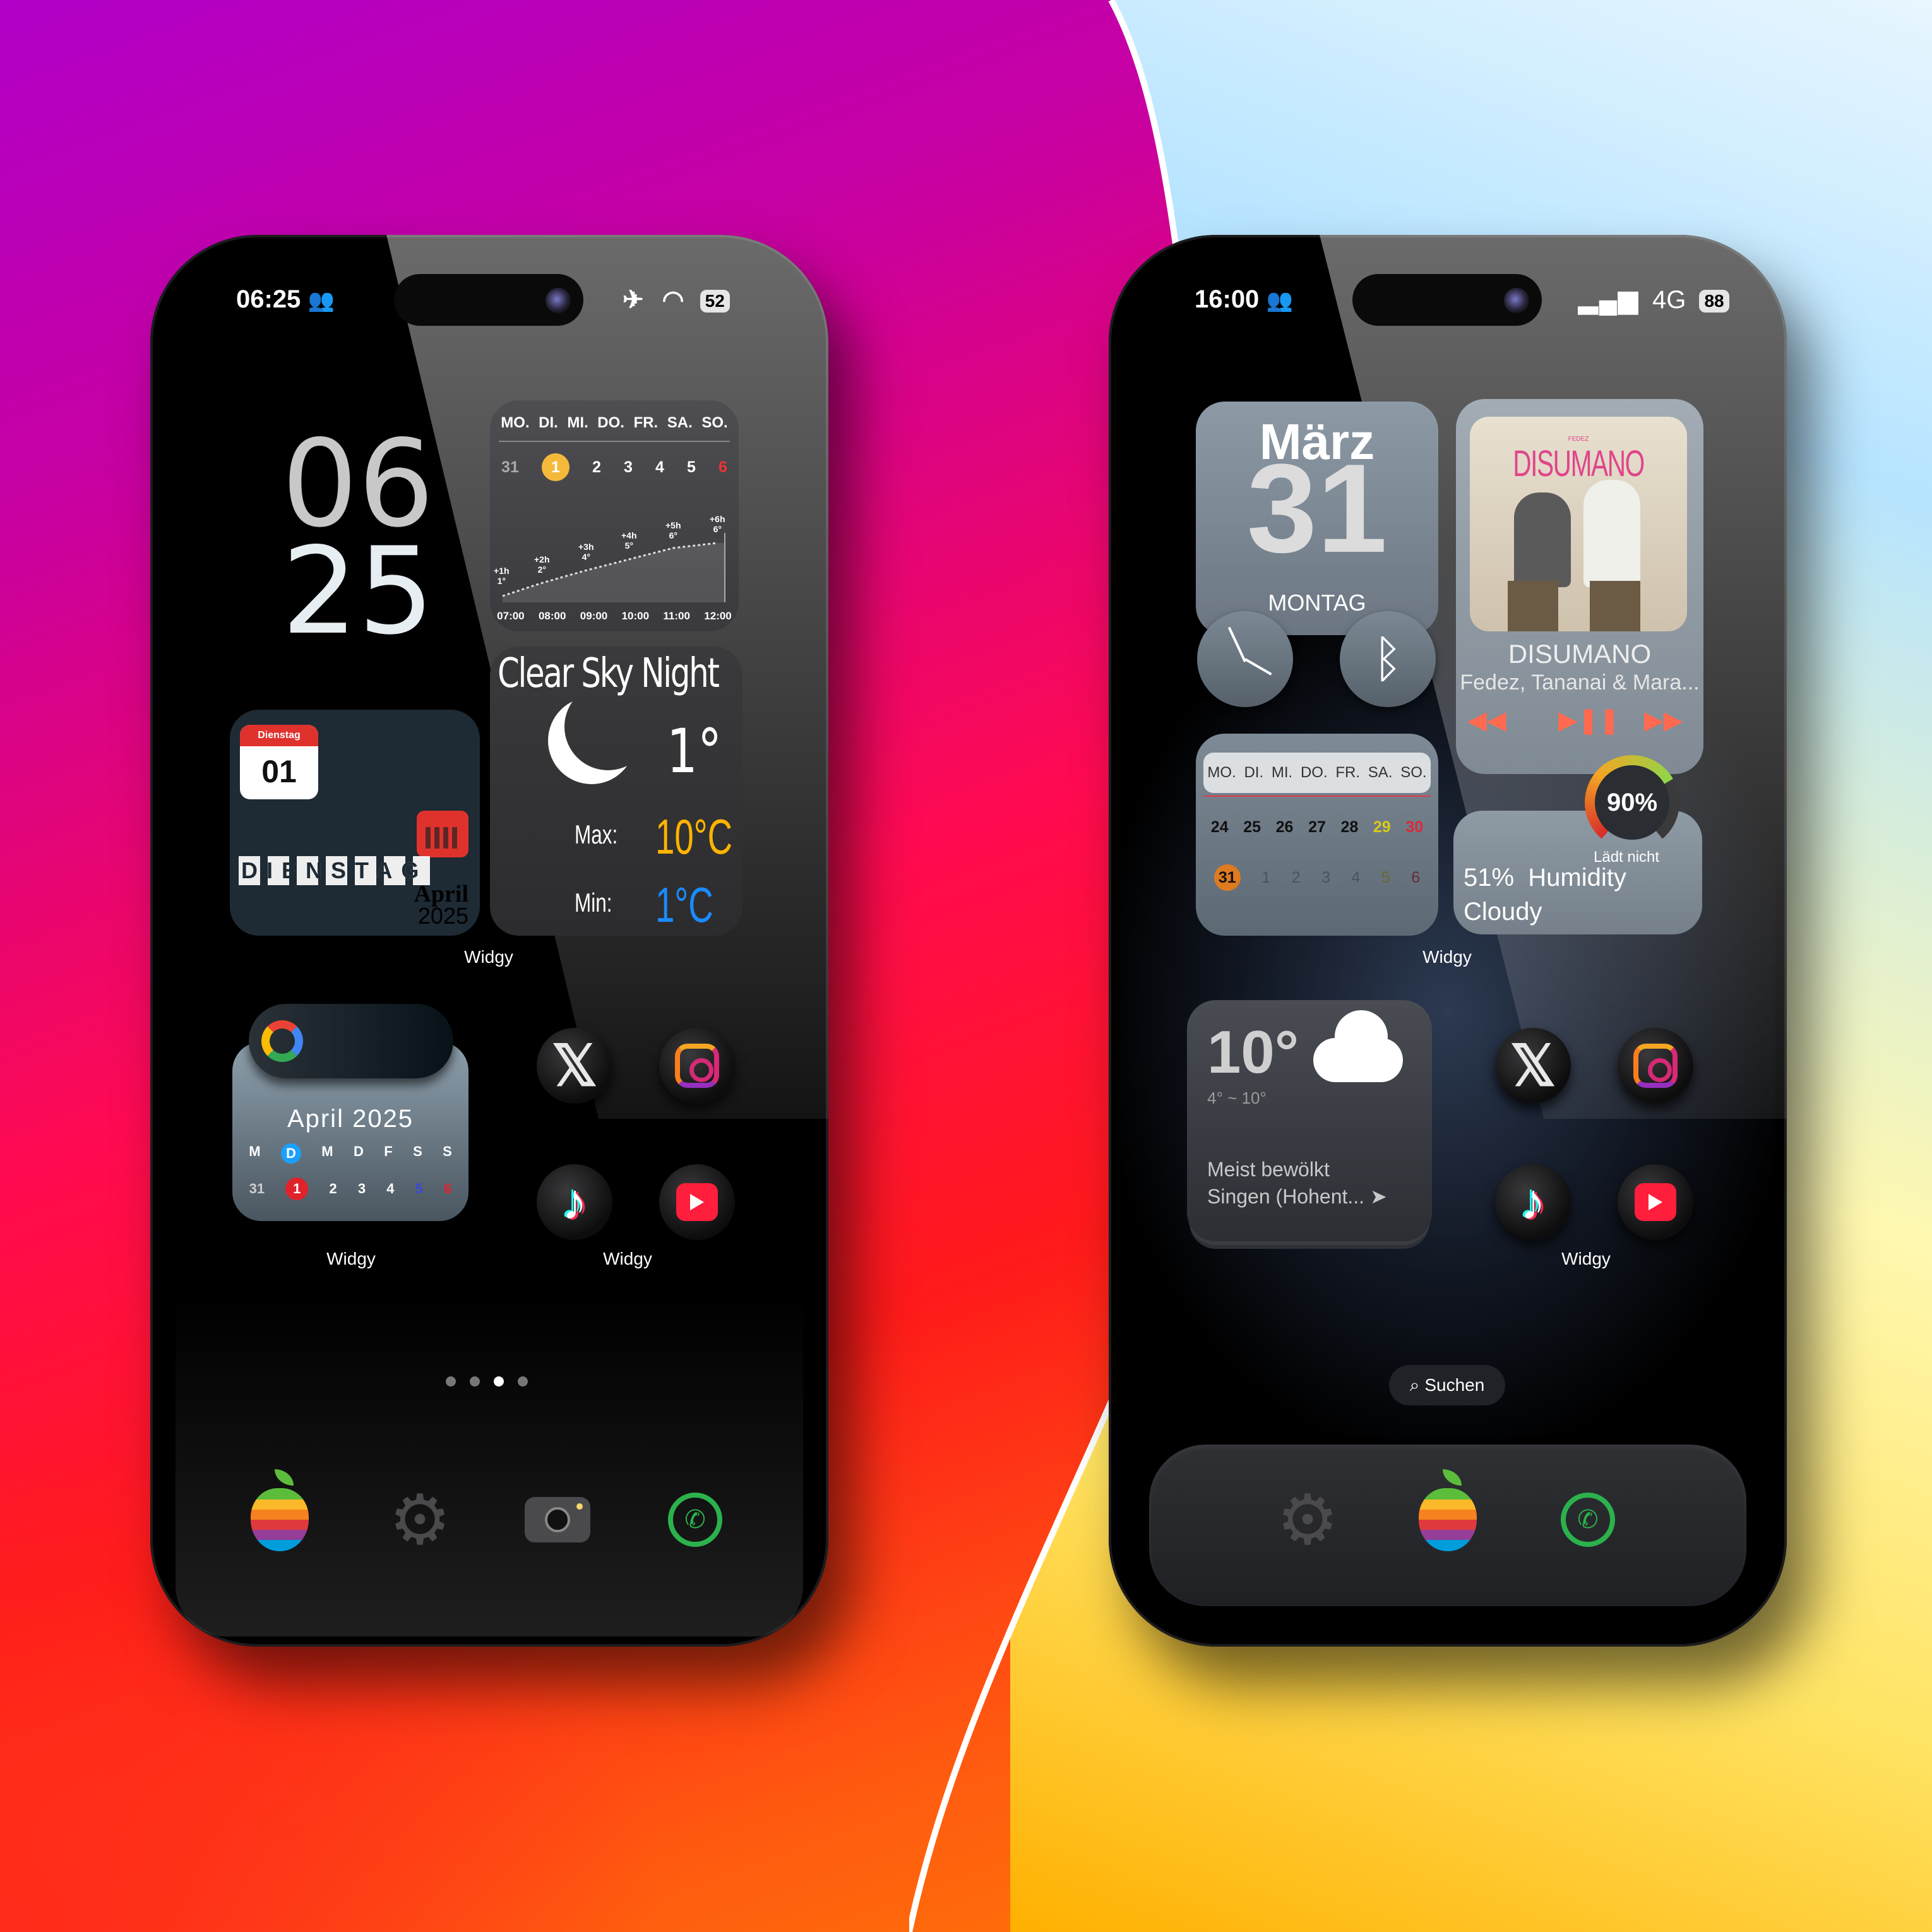 The width and height of the screenshot is (1932, 1932). Describe the element at coordinates (1447, 1385) in the screenshot. I see `search-button: ⌕ Suchen` at that location.